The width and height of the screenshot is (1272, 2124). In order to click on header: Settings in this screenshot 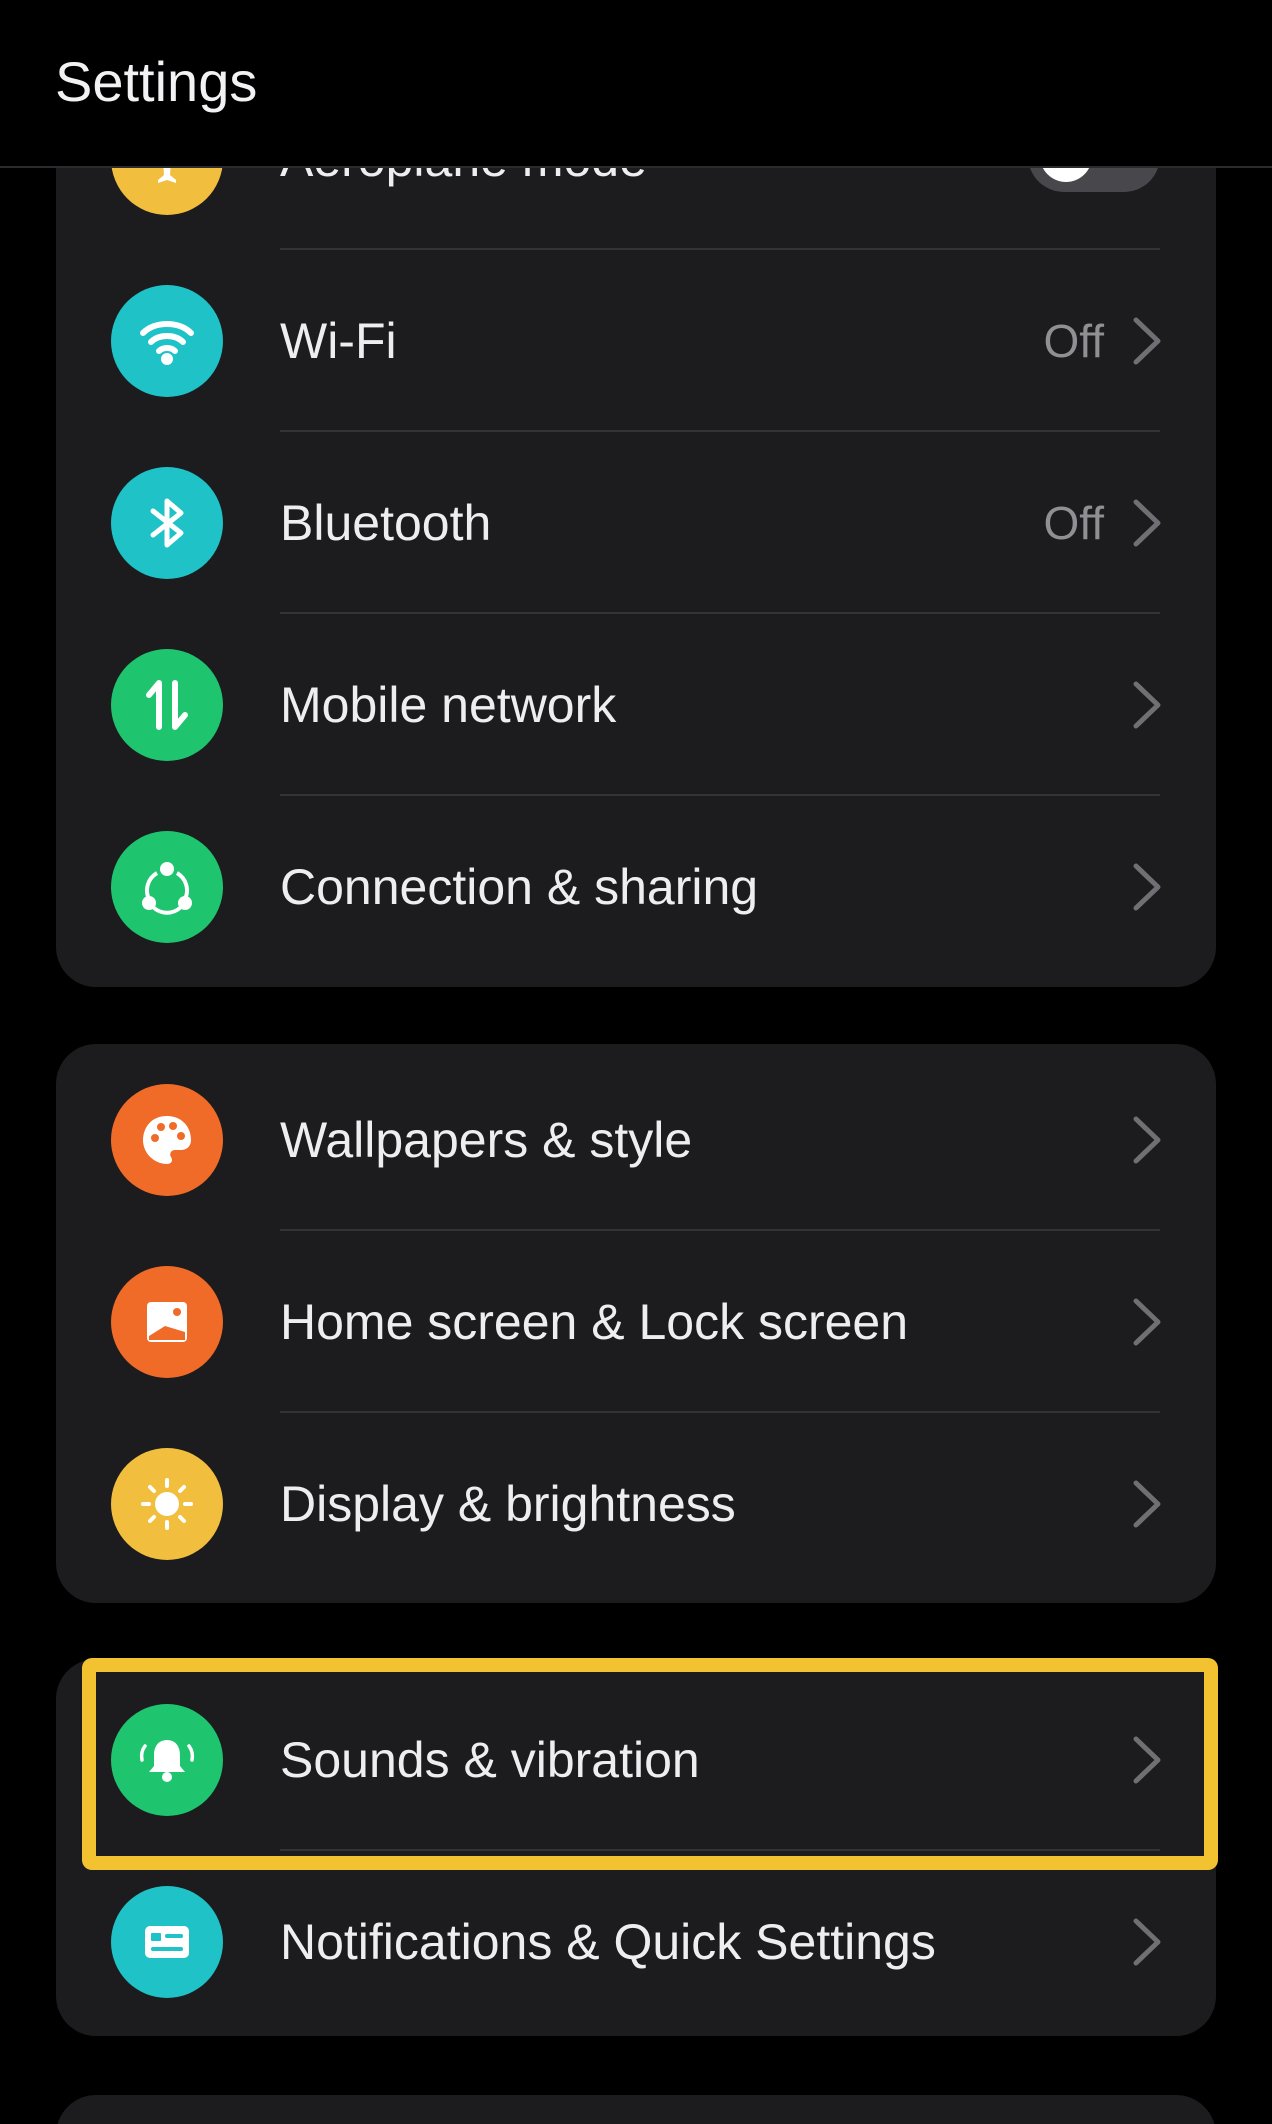, I will do `click(636, 84)`.